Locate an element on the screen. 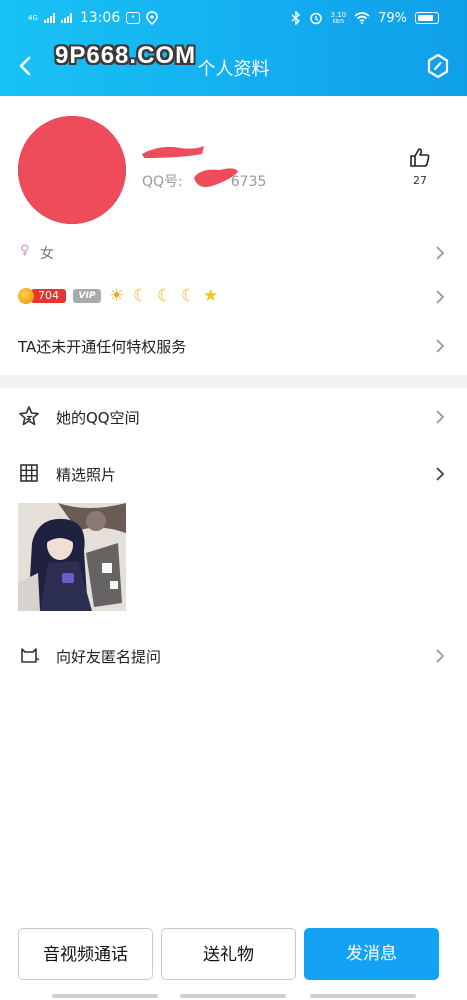 This screenshot has height=1000, width=467. anime-girl-illustration is located at coordinates (72, 557).